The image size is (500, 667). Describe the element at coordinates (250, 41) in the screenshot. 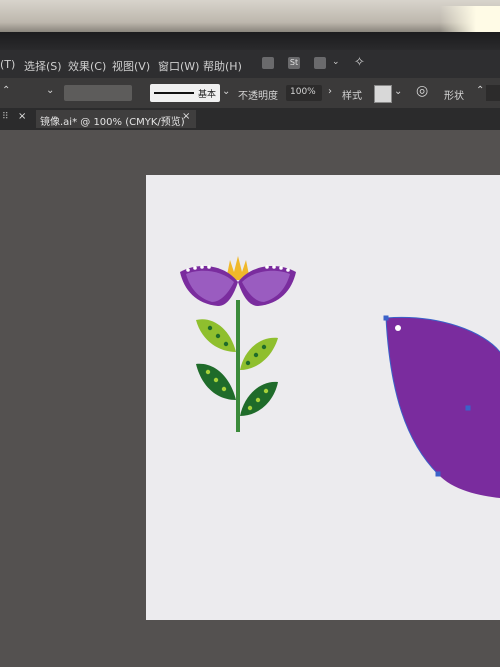

I see `monitor-bezel` at that location.